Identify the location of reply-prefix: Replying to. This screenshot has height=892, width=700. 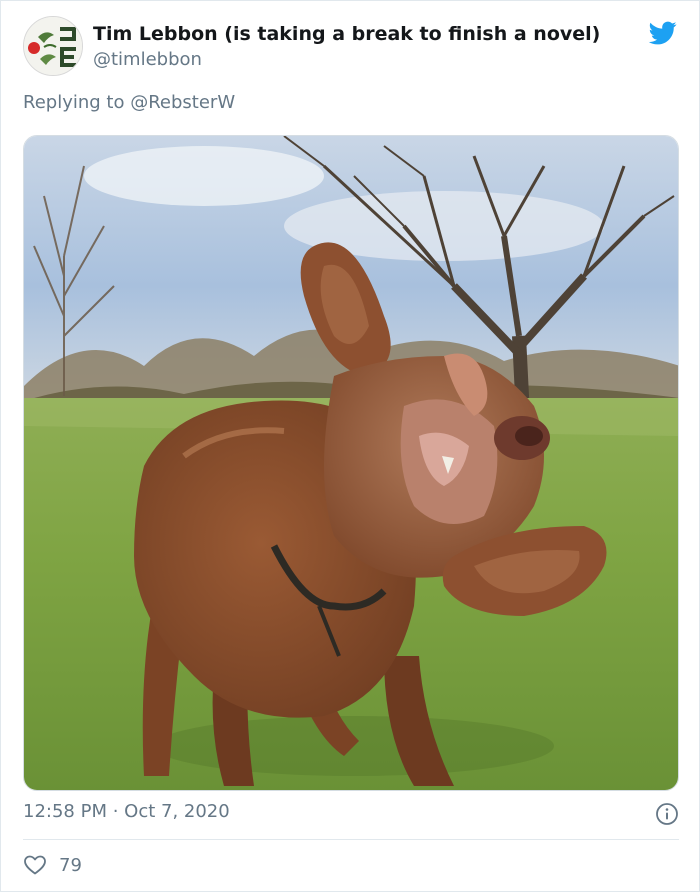
(74, 102).